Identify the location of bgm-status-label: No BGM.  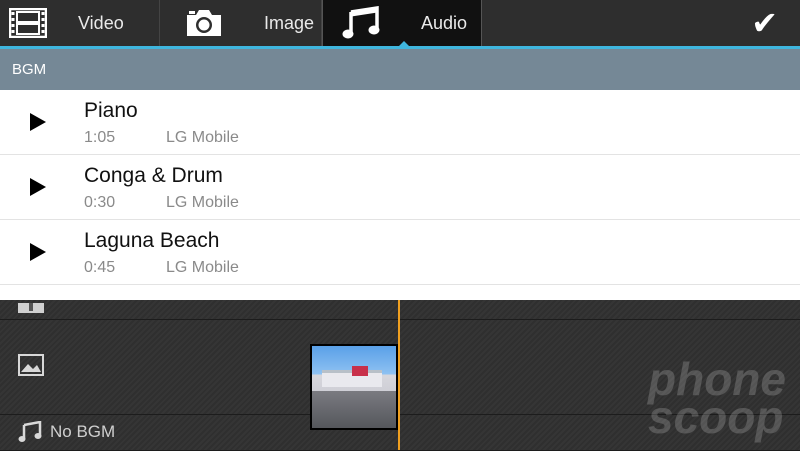
(83, 431).